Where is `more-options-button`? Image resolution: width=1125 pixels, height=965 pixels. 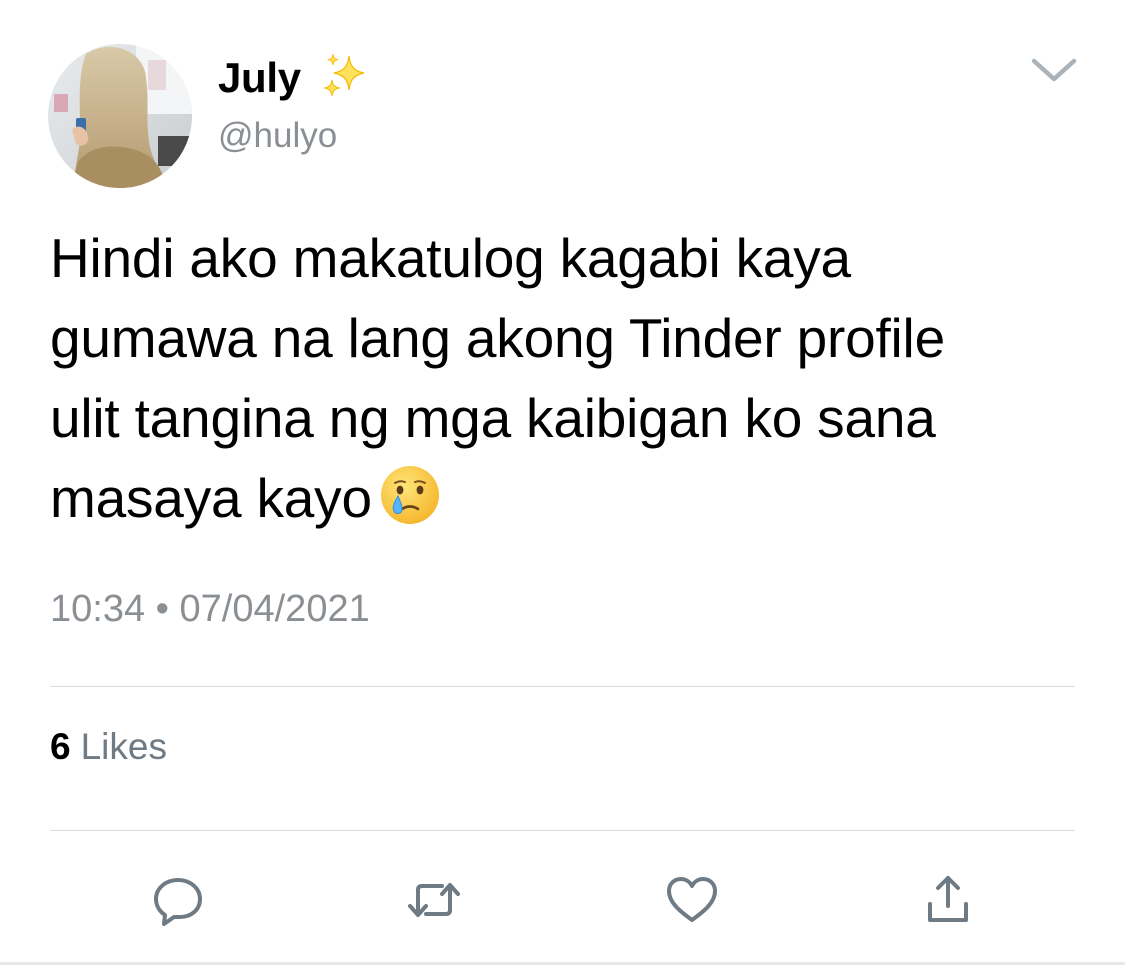 more-options-button is located at coordinates (1054, 70).